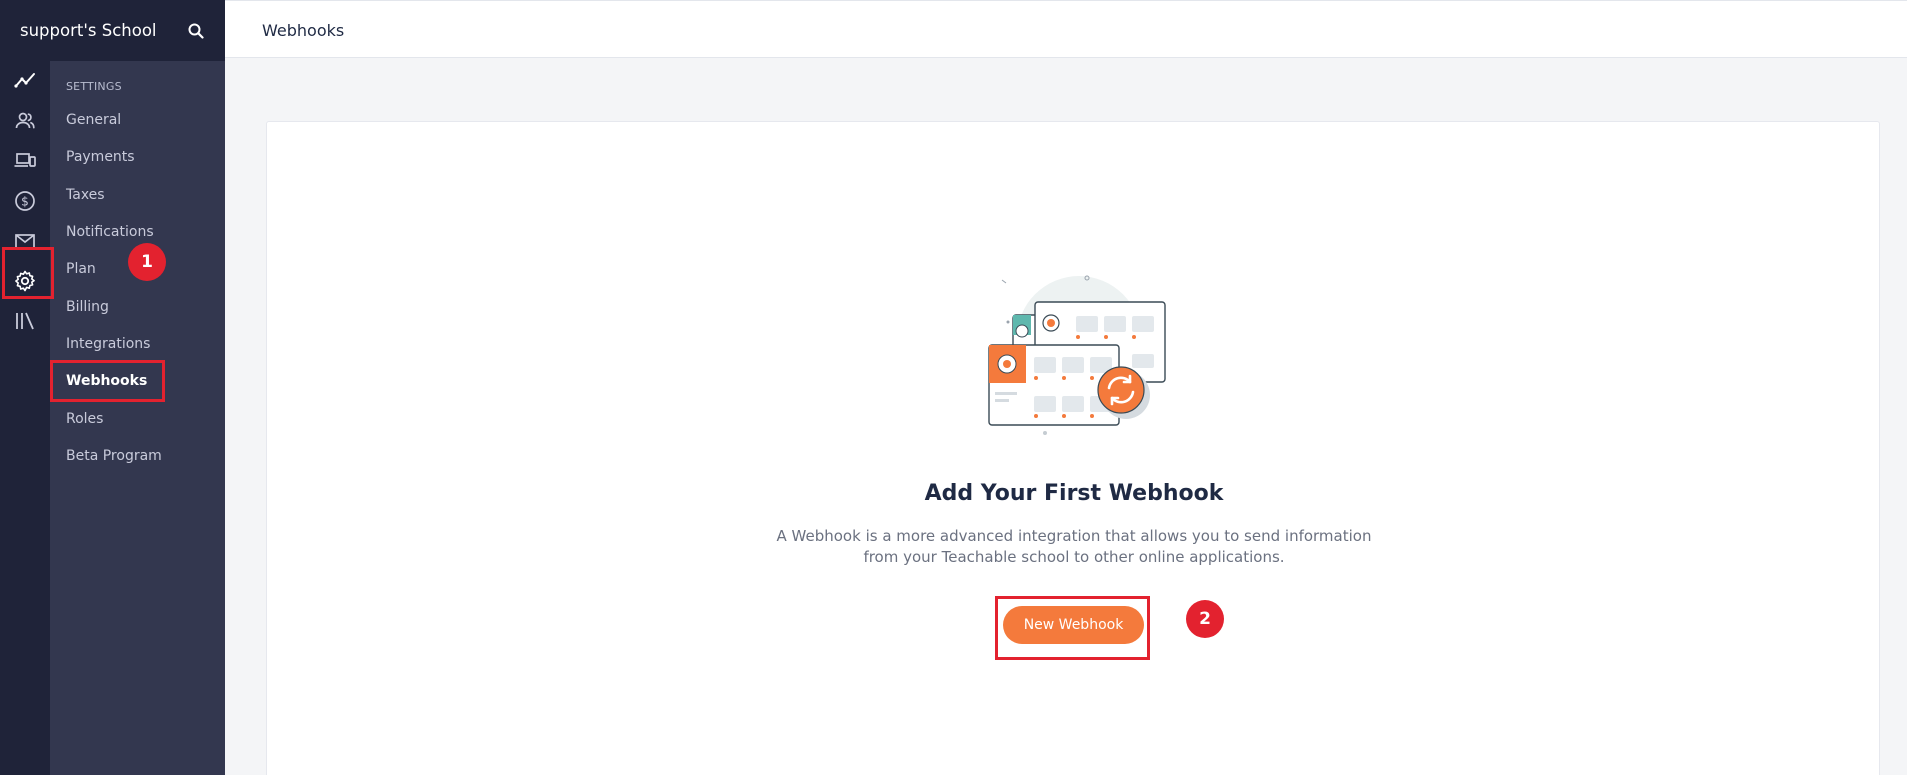 Image resolution: width=1907 pixels, height=775 pixels. What do you see at coordinates (100, 157) in the screenshot?
I see `subnav-item-payments: Payments` at bounding box center [100, 157].